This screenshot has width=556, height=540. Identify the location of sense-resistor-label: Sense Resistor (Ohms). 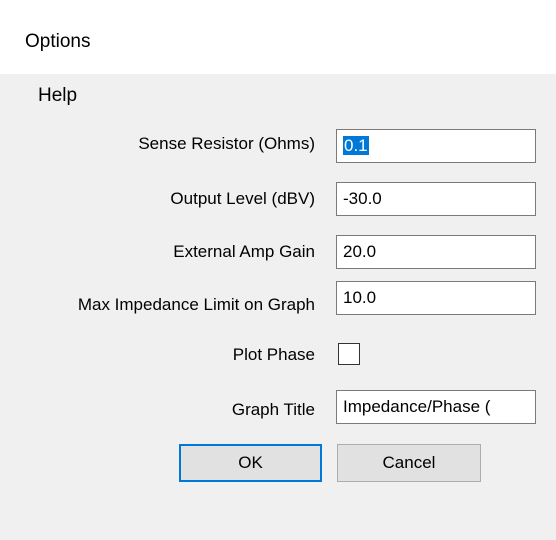
(226, 143).